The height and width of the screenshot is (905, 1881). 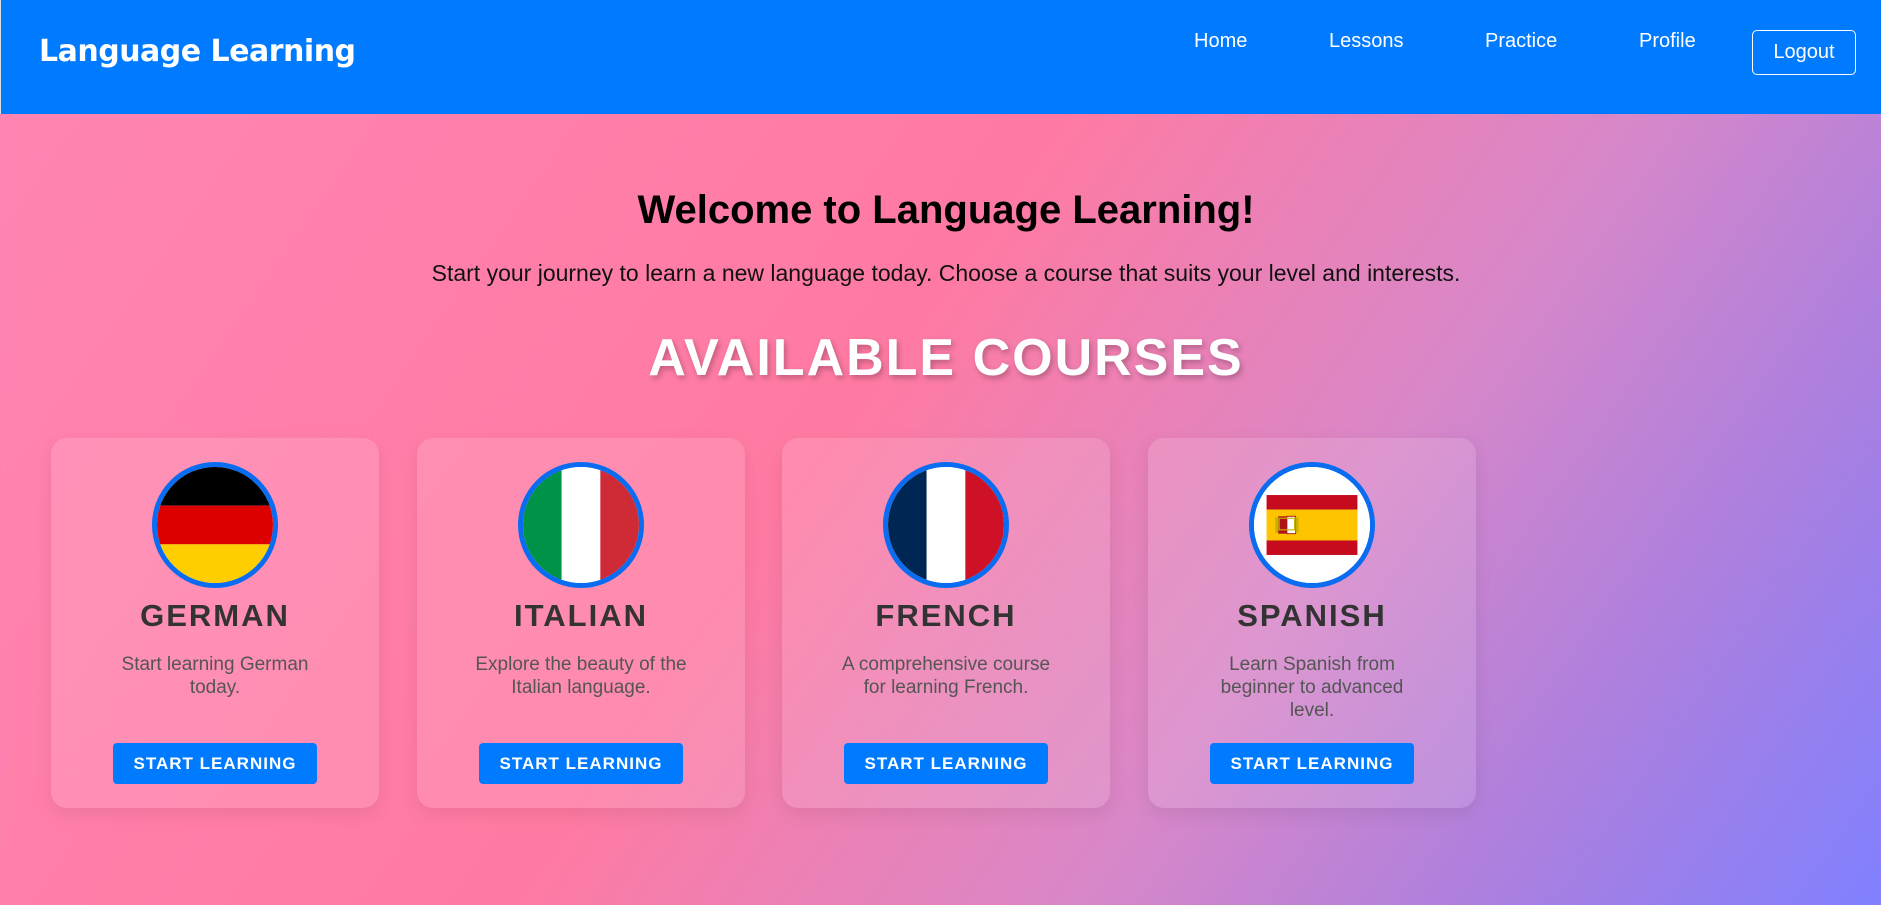 What do you see at coordinates (946, 210) in the screenshot?
I see `welcome-title: Welcome to Language Learning!` at bounding box center [946, 210].